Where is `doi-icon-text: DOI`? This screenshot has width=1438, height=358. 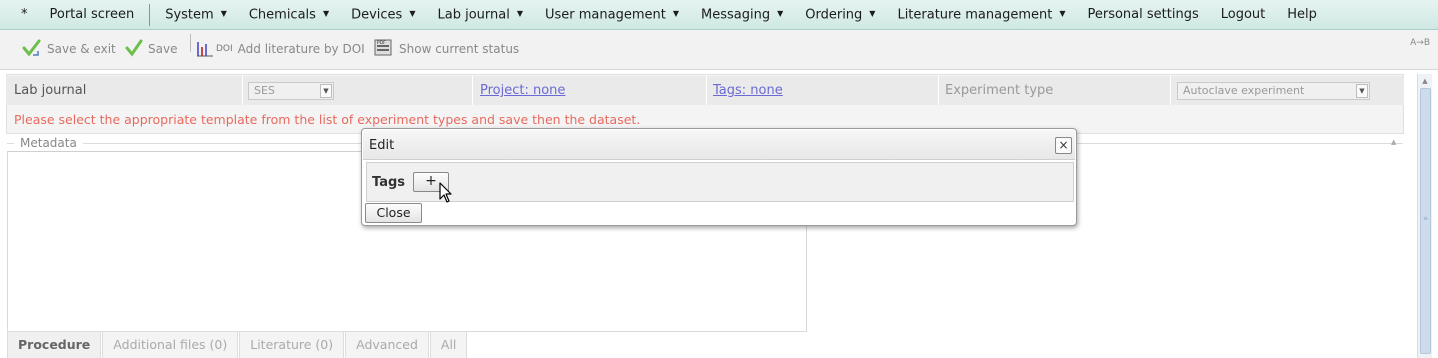 doi-icon-text: DOI is located at coordinates (224, 49).